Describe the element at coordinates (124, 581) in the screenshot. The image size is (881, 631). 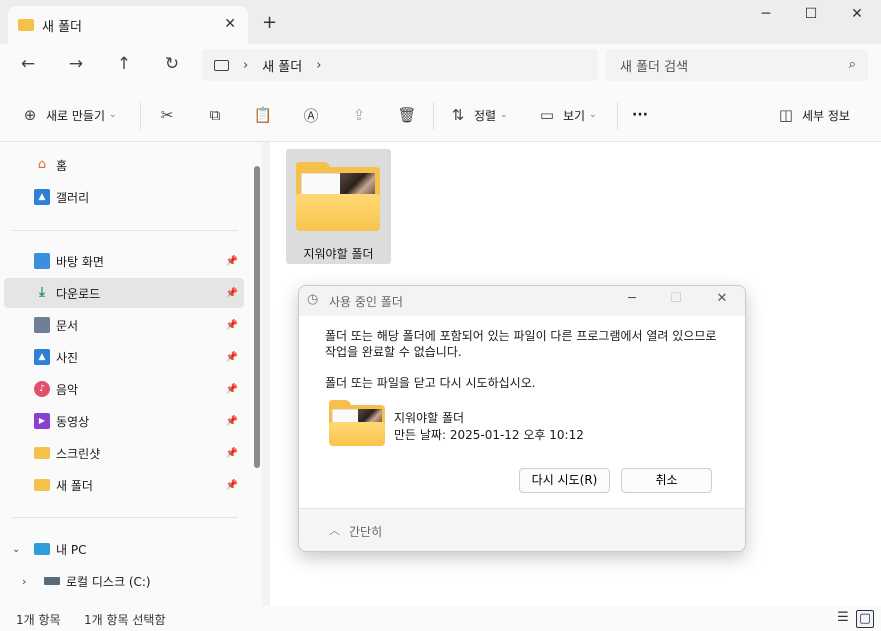
I see `sidebar-item-local-disk: › 로컬 디스크 (C:)` at that location.